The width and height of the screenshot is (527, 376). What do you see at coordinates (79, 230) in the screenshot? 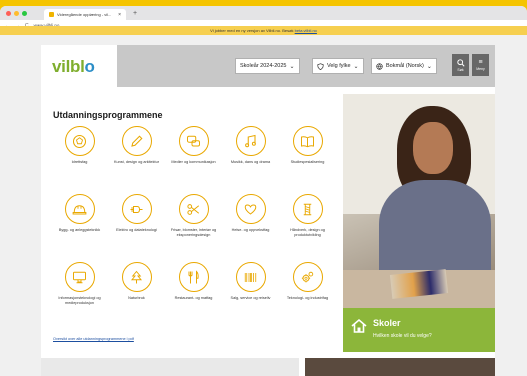
I see `program-label: Bygg- og anleggsteknikk` at bounding box center [79, 230].